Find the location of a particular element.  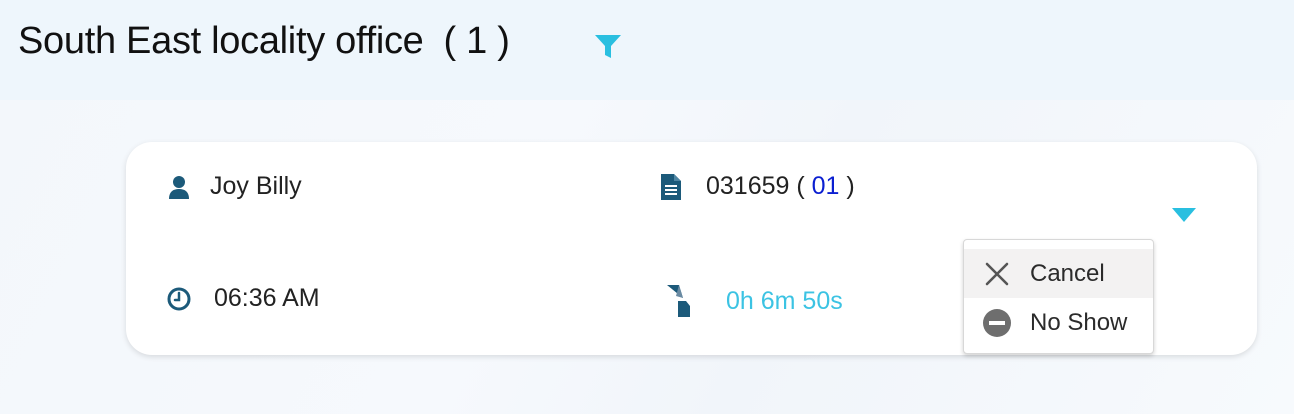

action-menu: Cancel No Show is located at coordinates (1058, 296).